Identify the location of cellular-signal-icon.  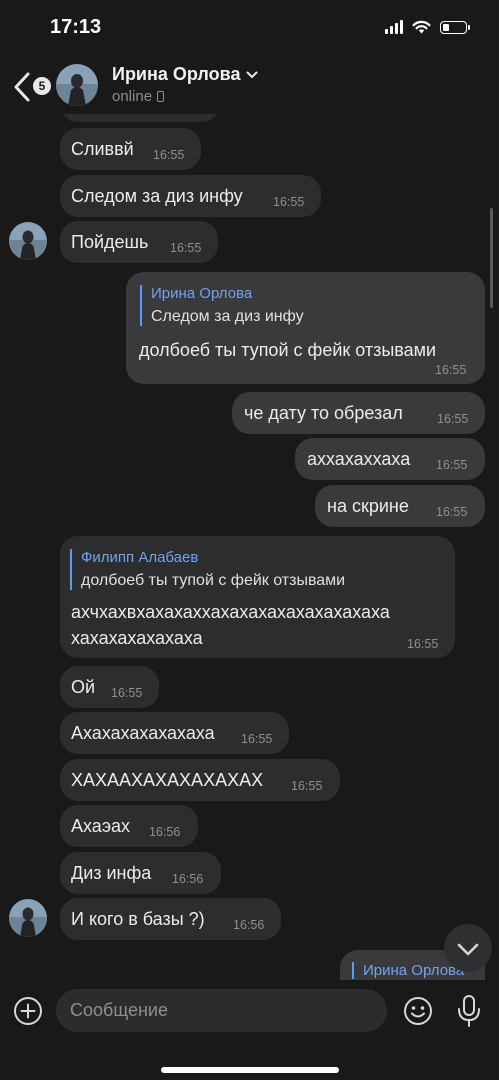
(394, 27).